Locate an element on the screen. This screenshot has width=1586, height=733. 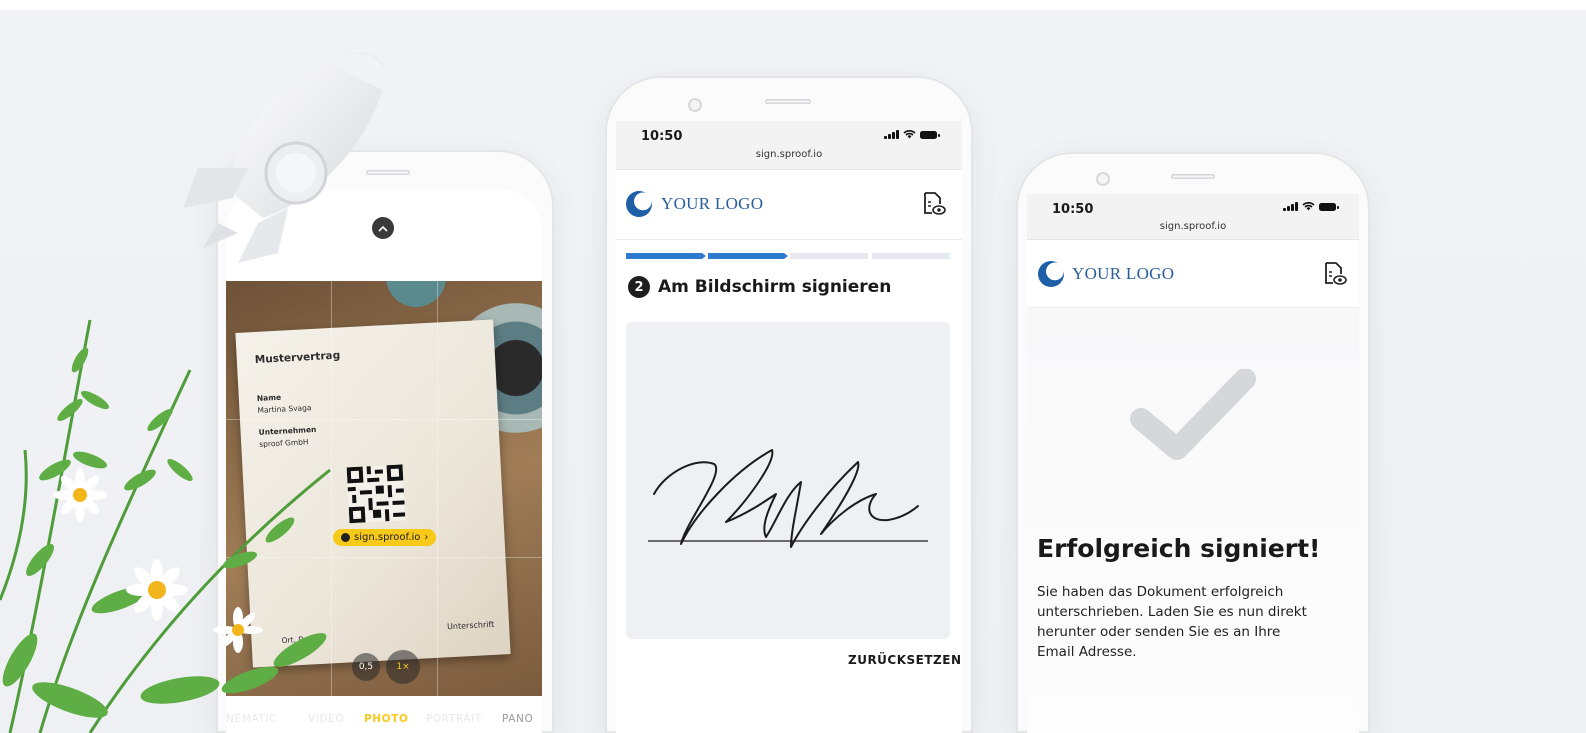
chevron-right-icon: › is located at coordinates (426, 537).